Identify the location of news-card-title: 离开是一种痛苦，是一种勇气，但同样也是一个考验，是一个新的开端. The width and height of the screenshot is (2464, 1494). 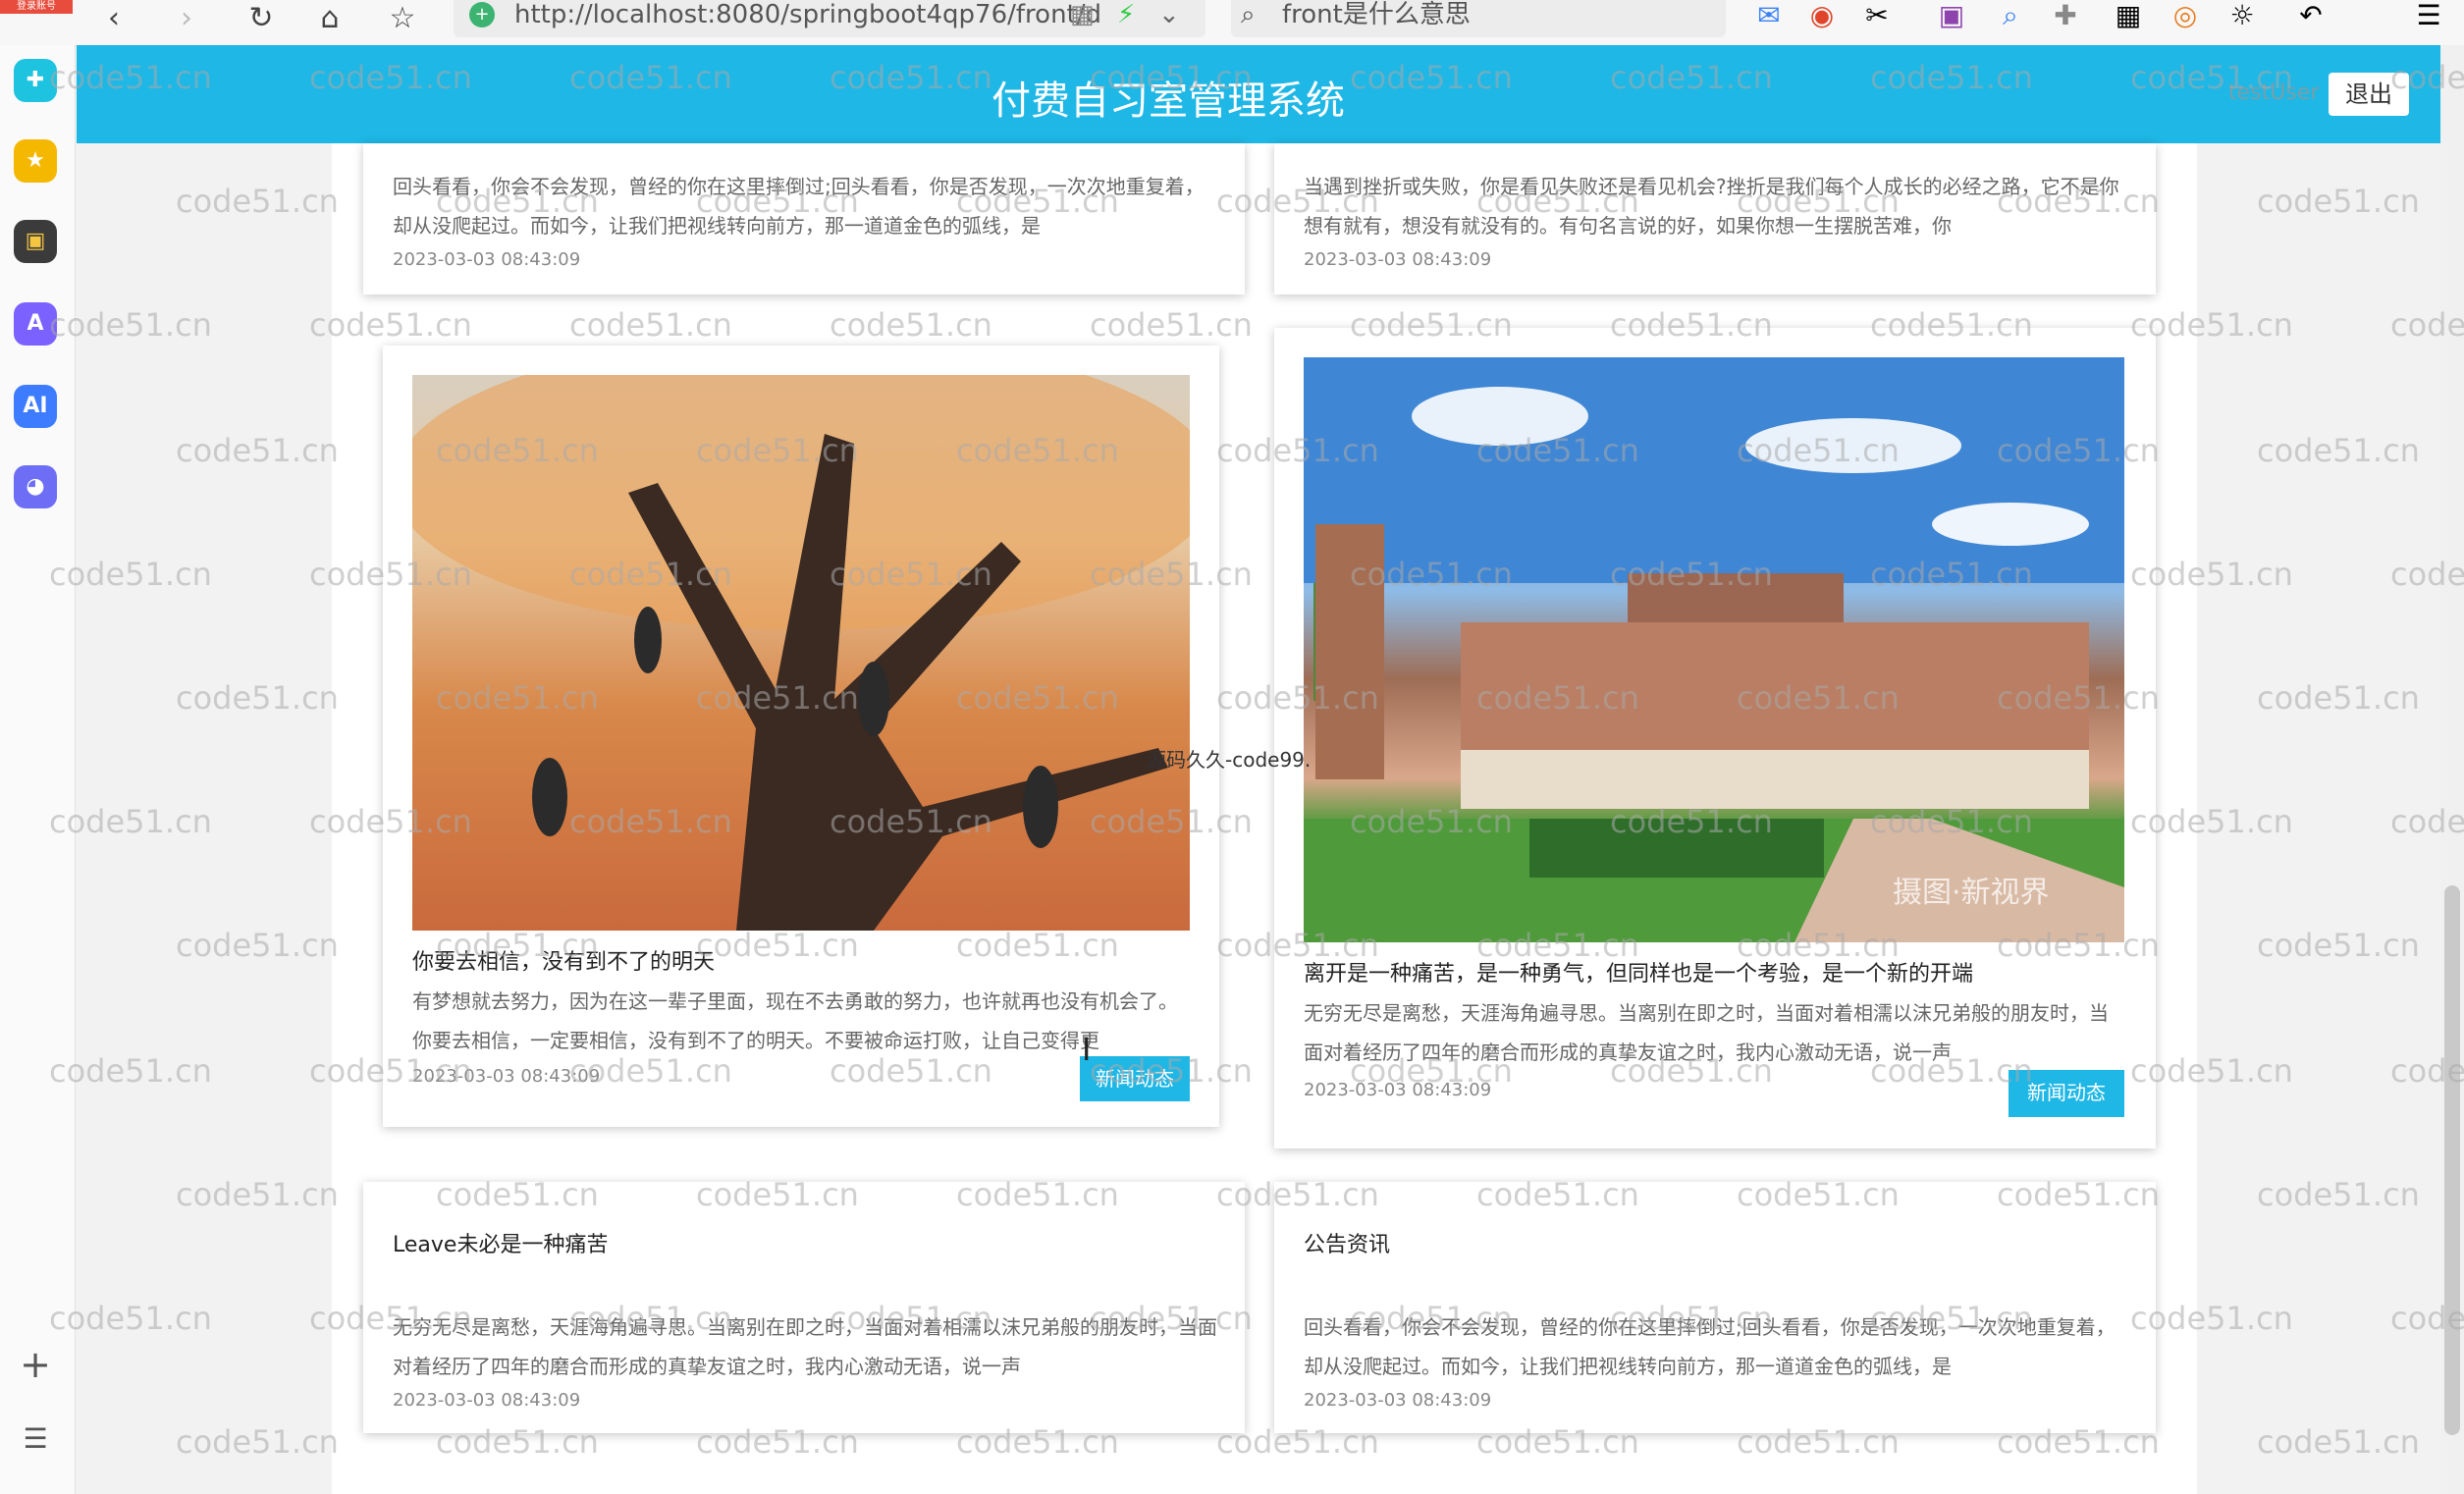
(1638, 971).